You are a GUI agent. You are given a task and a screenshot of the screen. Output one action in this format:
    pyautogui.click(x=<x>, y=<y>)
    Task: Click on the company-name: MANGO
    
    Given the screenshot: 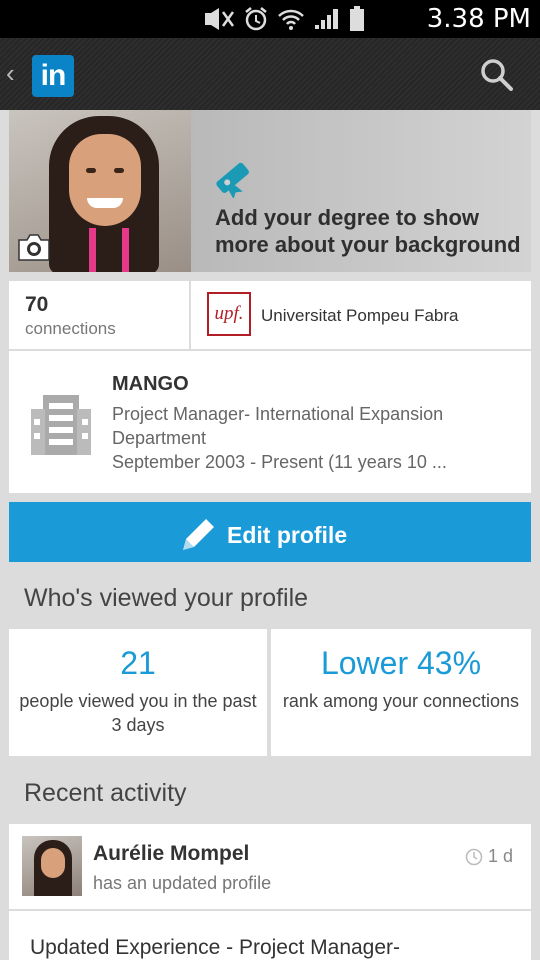 What is the action you would take?
    pyautogui.click(x=150, y=384)
    